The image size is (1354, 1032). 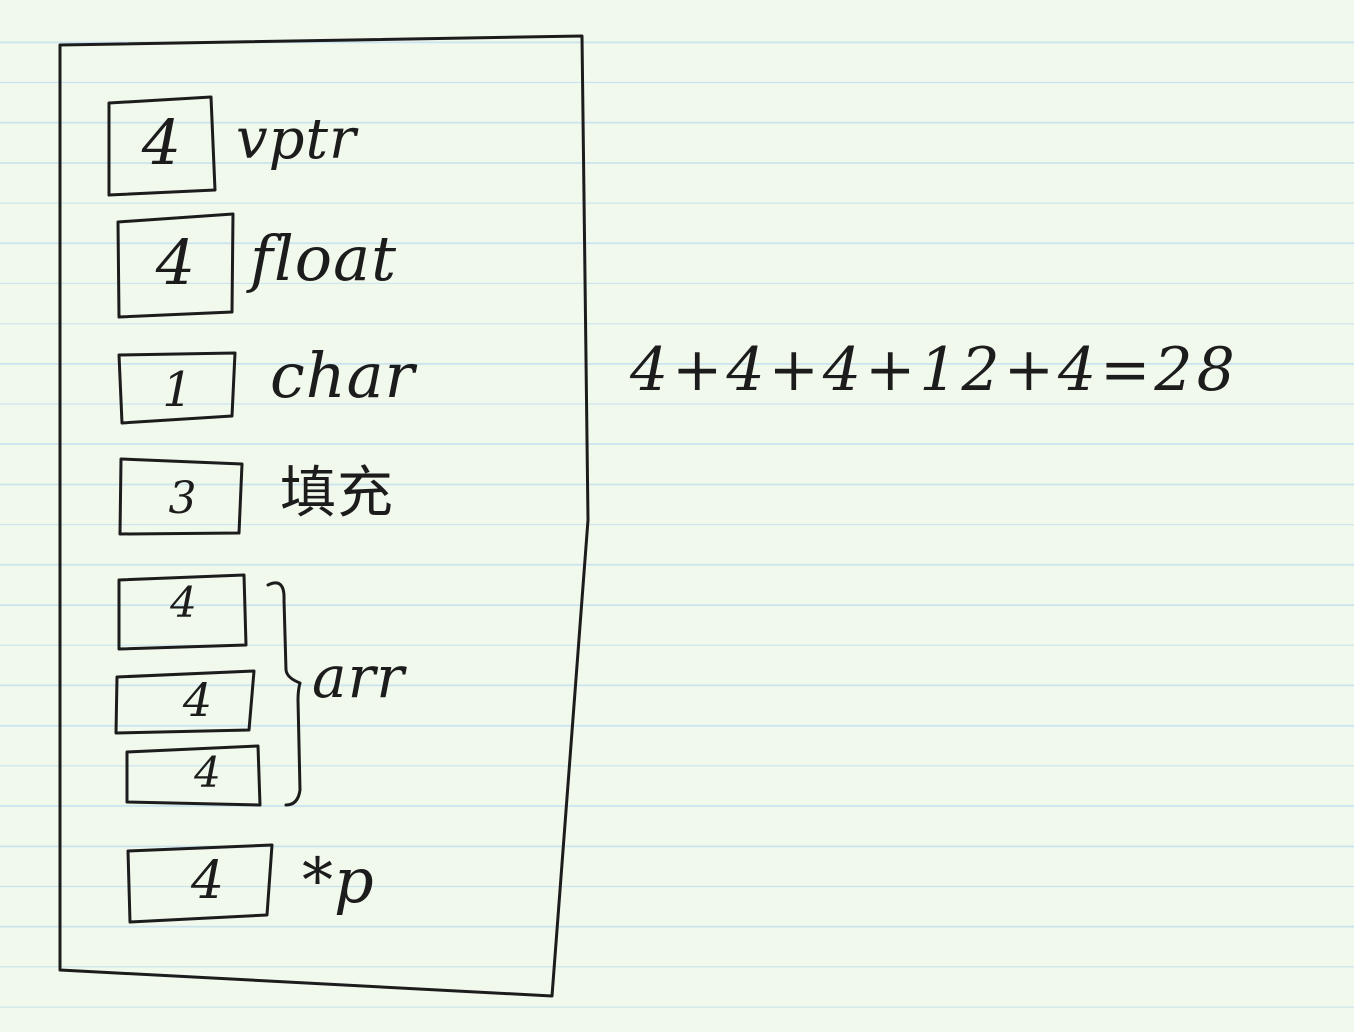 What do you see at coordinates (337, 493) in the screenshot?
I see `field-label-padding: 填充` at bounding box center [337, 493].